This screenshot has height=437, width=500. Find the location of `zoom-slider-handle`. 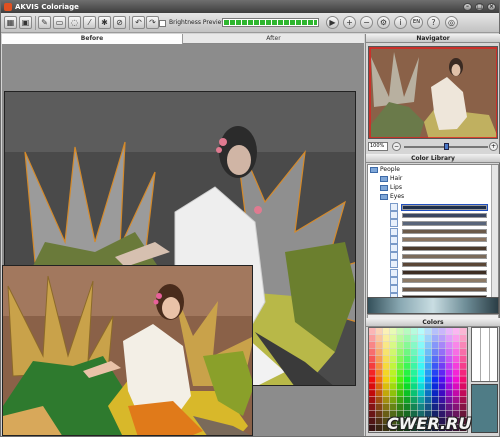

zoom-slider-handle is located at coordinates (446, 146).